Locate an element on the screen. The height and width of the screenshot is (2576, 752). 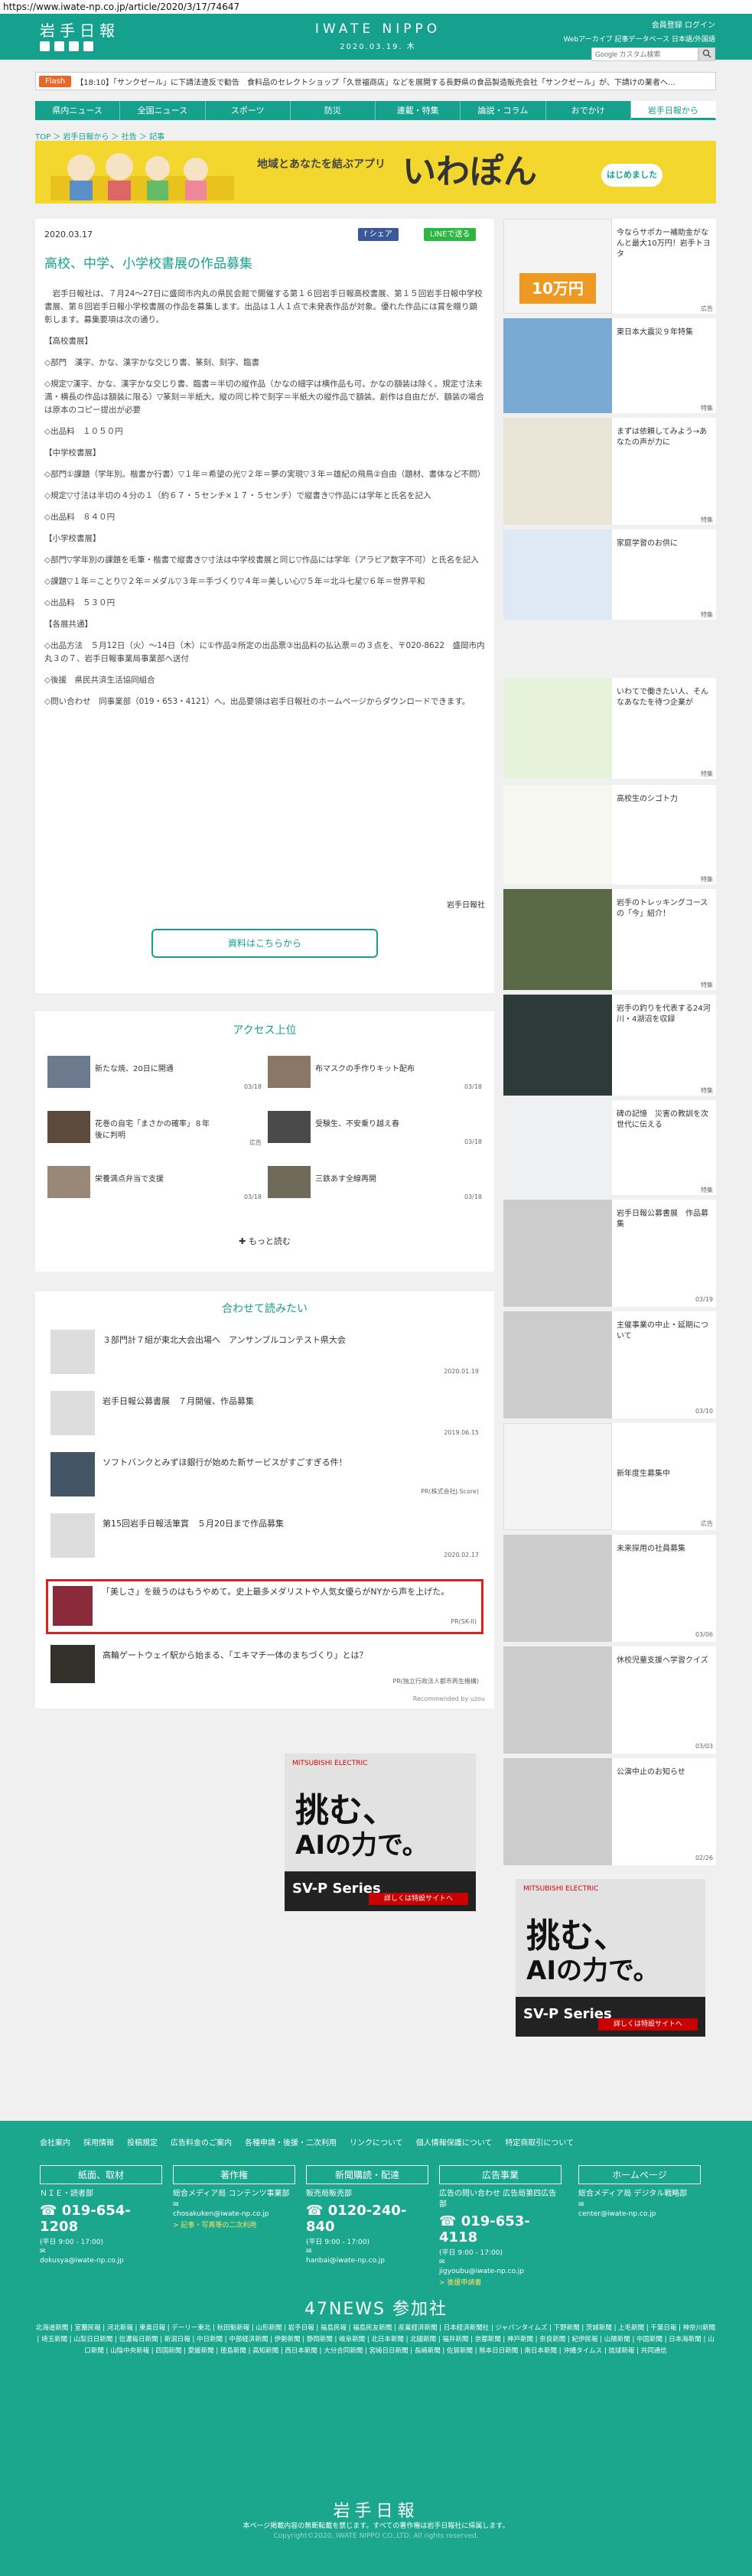
footer-link: 特定商取引について is located at coordinates (540, 2142).